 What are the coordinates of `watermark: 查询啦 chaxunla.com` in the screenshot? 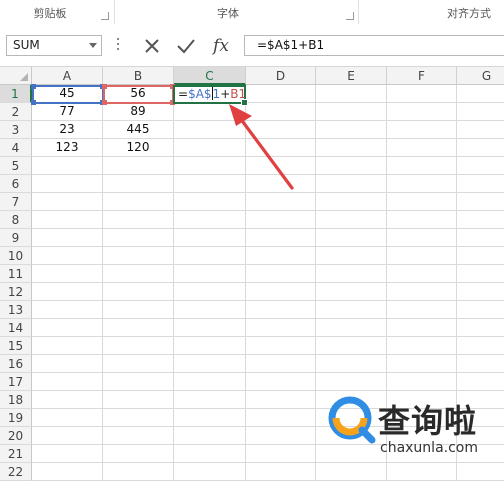 It's located at (412, 431).